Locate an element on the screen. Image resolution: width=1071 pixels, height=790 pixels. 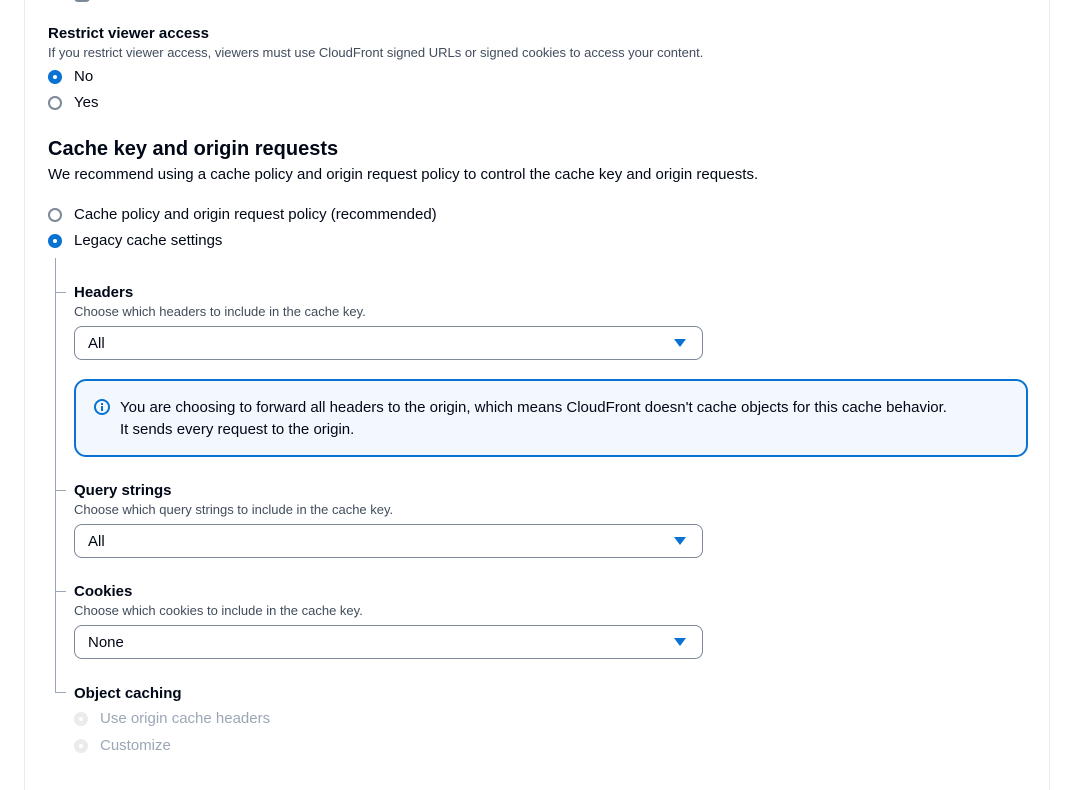
radio-label: Yes is located at coordinates (86, 102).